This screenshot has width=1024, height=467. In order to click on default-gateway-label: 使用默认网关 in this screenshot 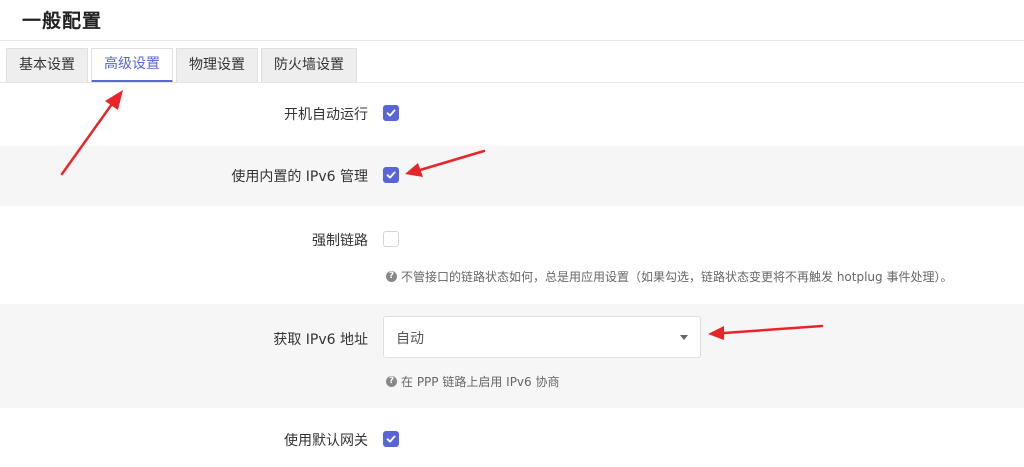, I will do `click(326, 441)`.